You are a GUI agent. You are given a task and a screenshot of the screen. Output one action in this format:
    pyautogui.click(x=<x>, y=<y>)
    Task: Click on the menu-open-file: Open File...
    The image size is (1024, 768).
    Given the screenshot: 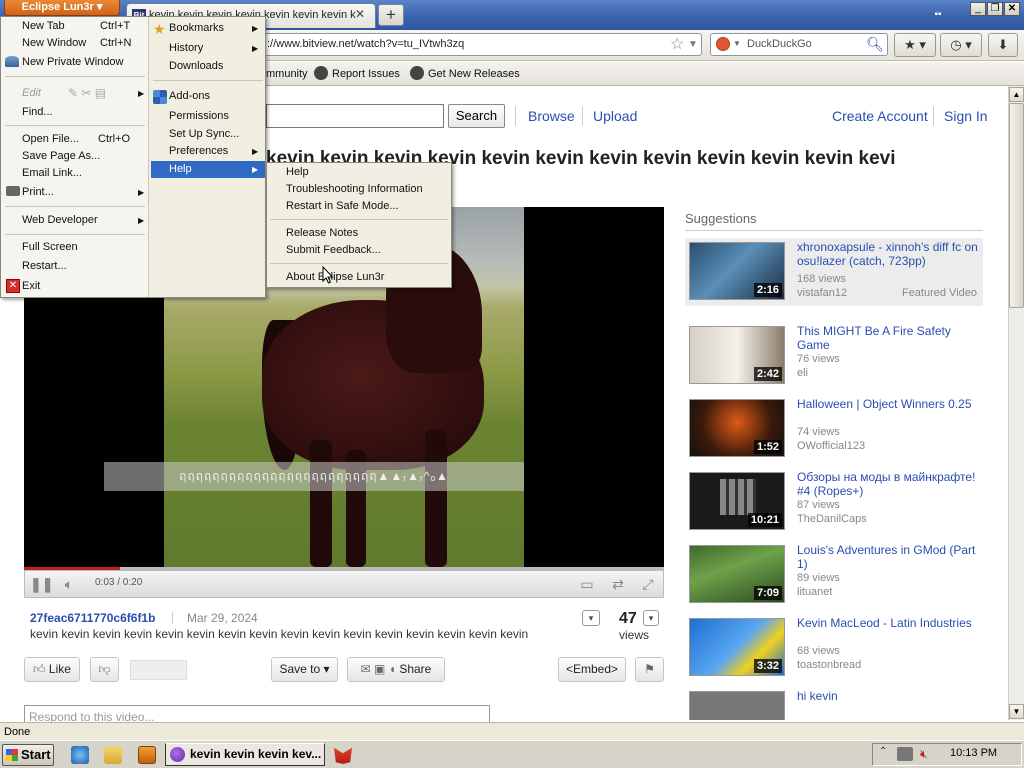 What is the action you would take?
    pyautogui.click(x=50, y=139)
    